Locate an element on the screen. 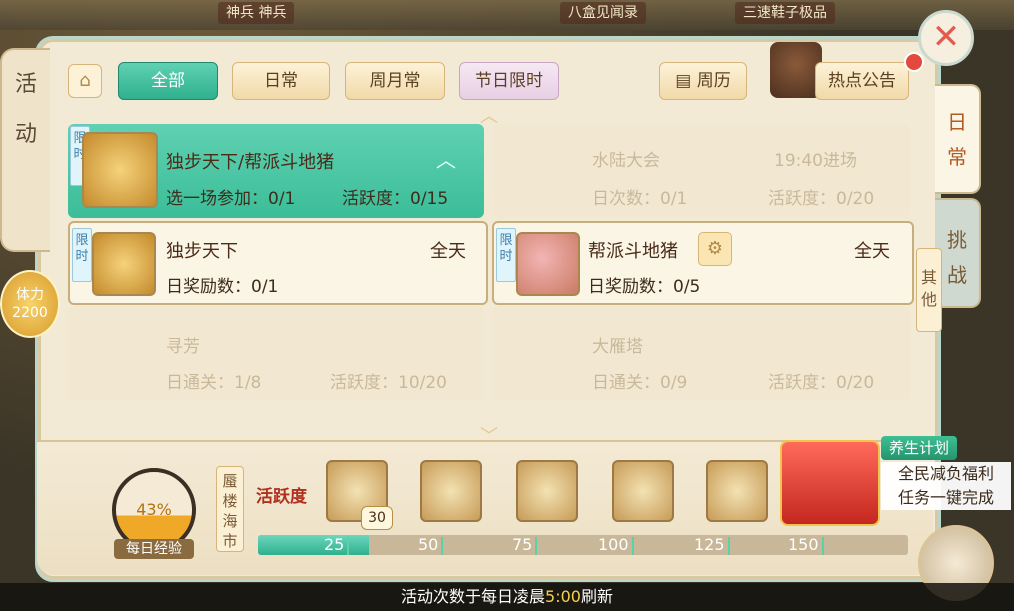 The image size is (1014, 611). scroll-up-icon: ︿ is located at coordinates (489, 117).